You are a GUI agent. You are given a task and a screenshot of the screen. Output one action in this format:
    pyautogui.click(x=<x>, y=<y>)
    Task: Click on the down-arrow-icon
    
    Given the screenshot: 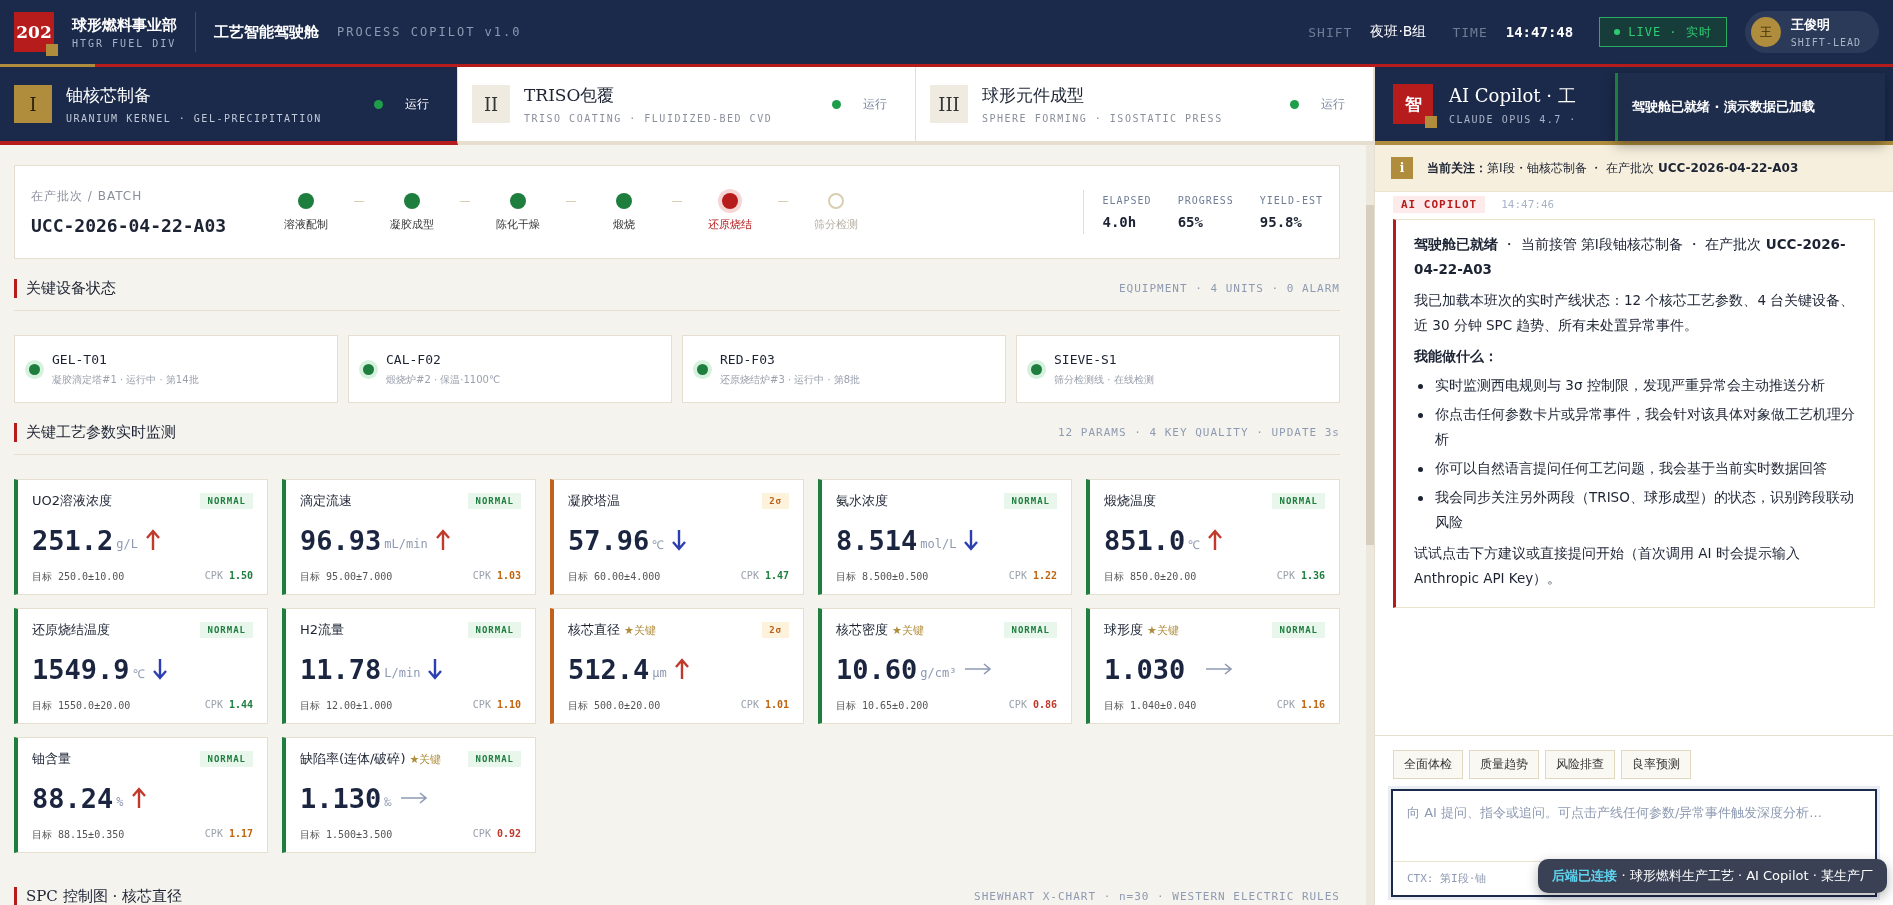 What is the action you would take?
    pyautogui.click(x=435, y=669)
    